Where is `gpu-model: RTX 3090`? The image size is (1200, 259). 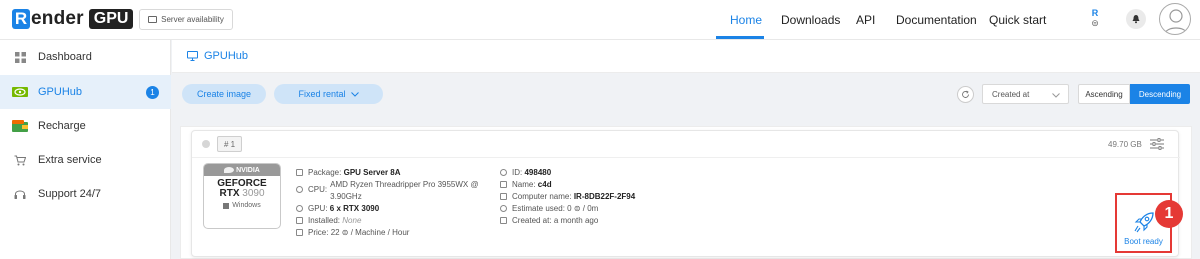 gpu-model: RTX 3090 is located at coordinates (242, 194).